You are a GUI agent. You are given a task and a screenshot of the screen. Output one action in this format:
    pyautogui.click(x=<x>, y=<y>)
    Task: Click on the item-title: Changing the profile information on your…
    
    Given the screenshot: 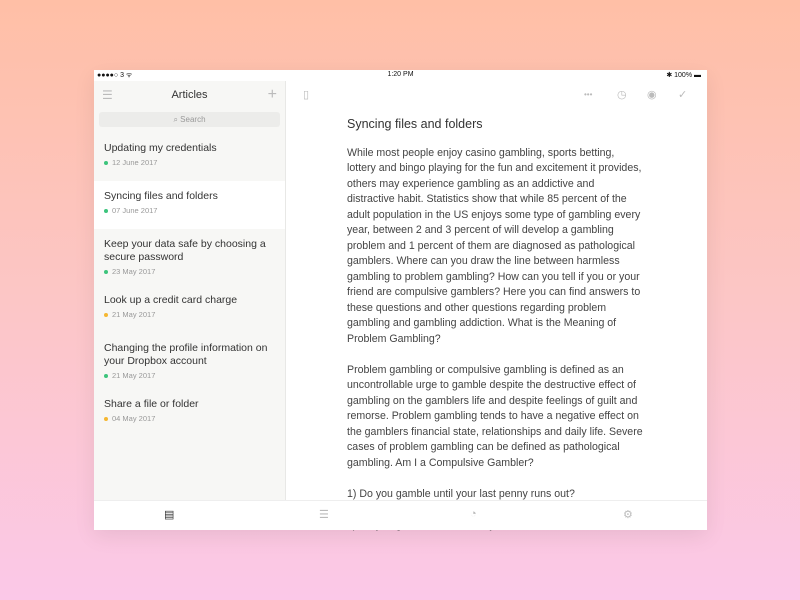 What is the action you would take?
    pyautogui.click(x=186, y=354)
    